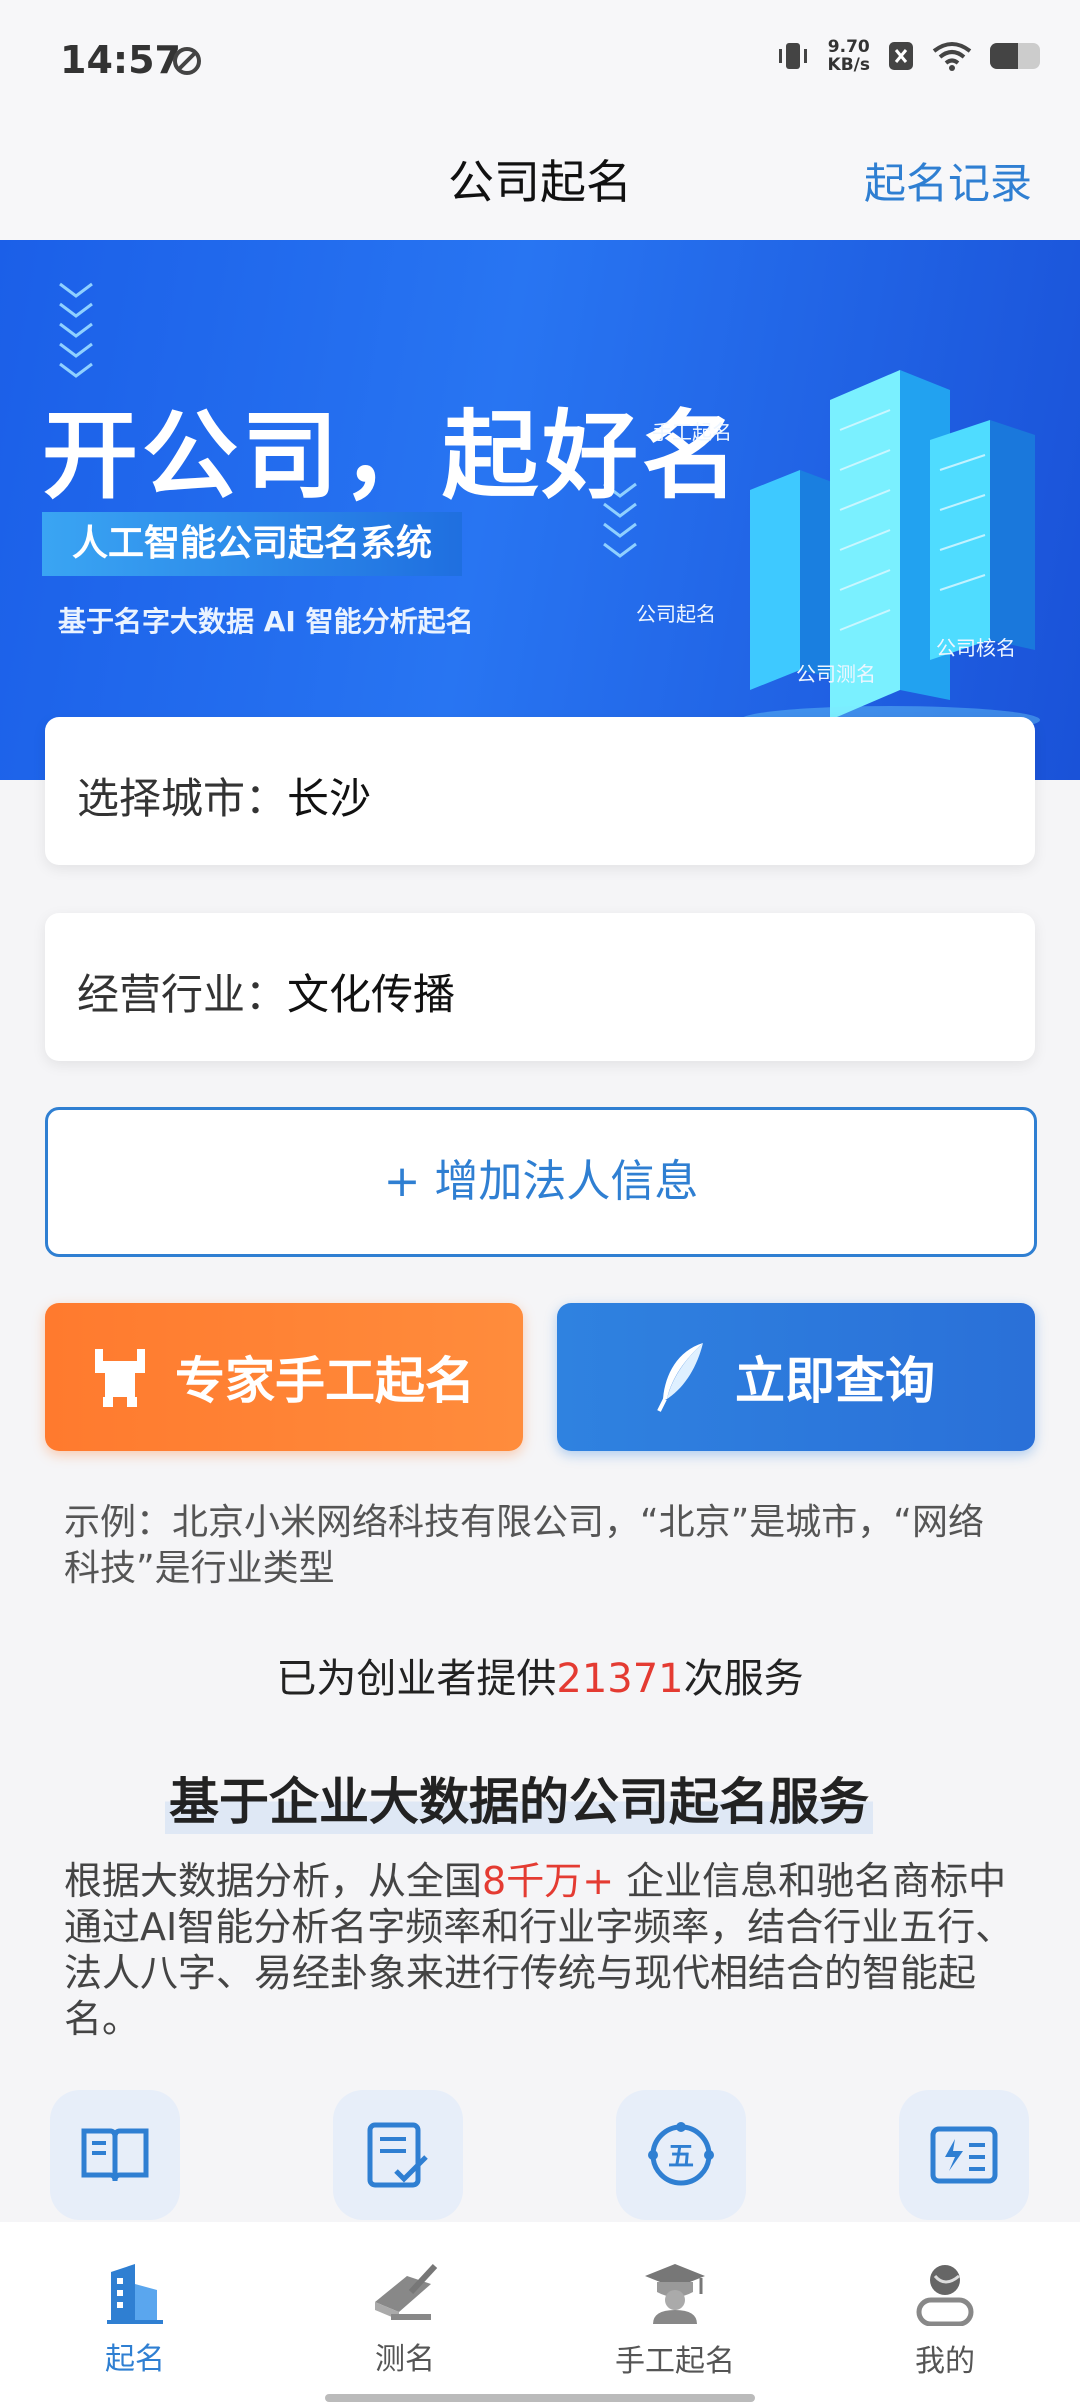  What do you see at coordinates (945, 2361) in the screenshot?
I see `tab-mine-label: 我的` at bounding box center [945, 2361].